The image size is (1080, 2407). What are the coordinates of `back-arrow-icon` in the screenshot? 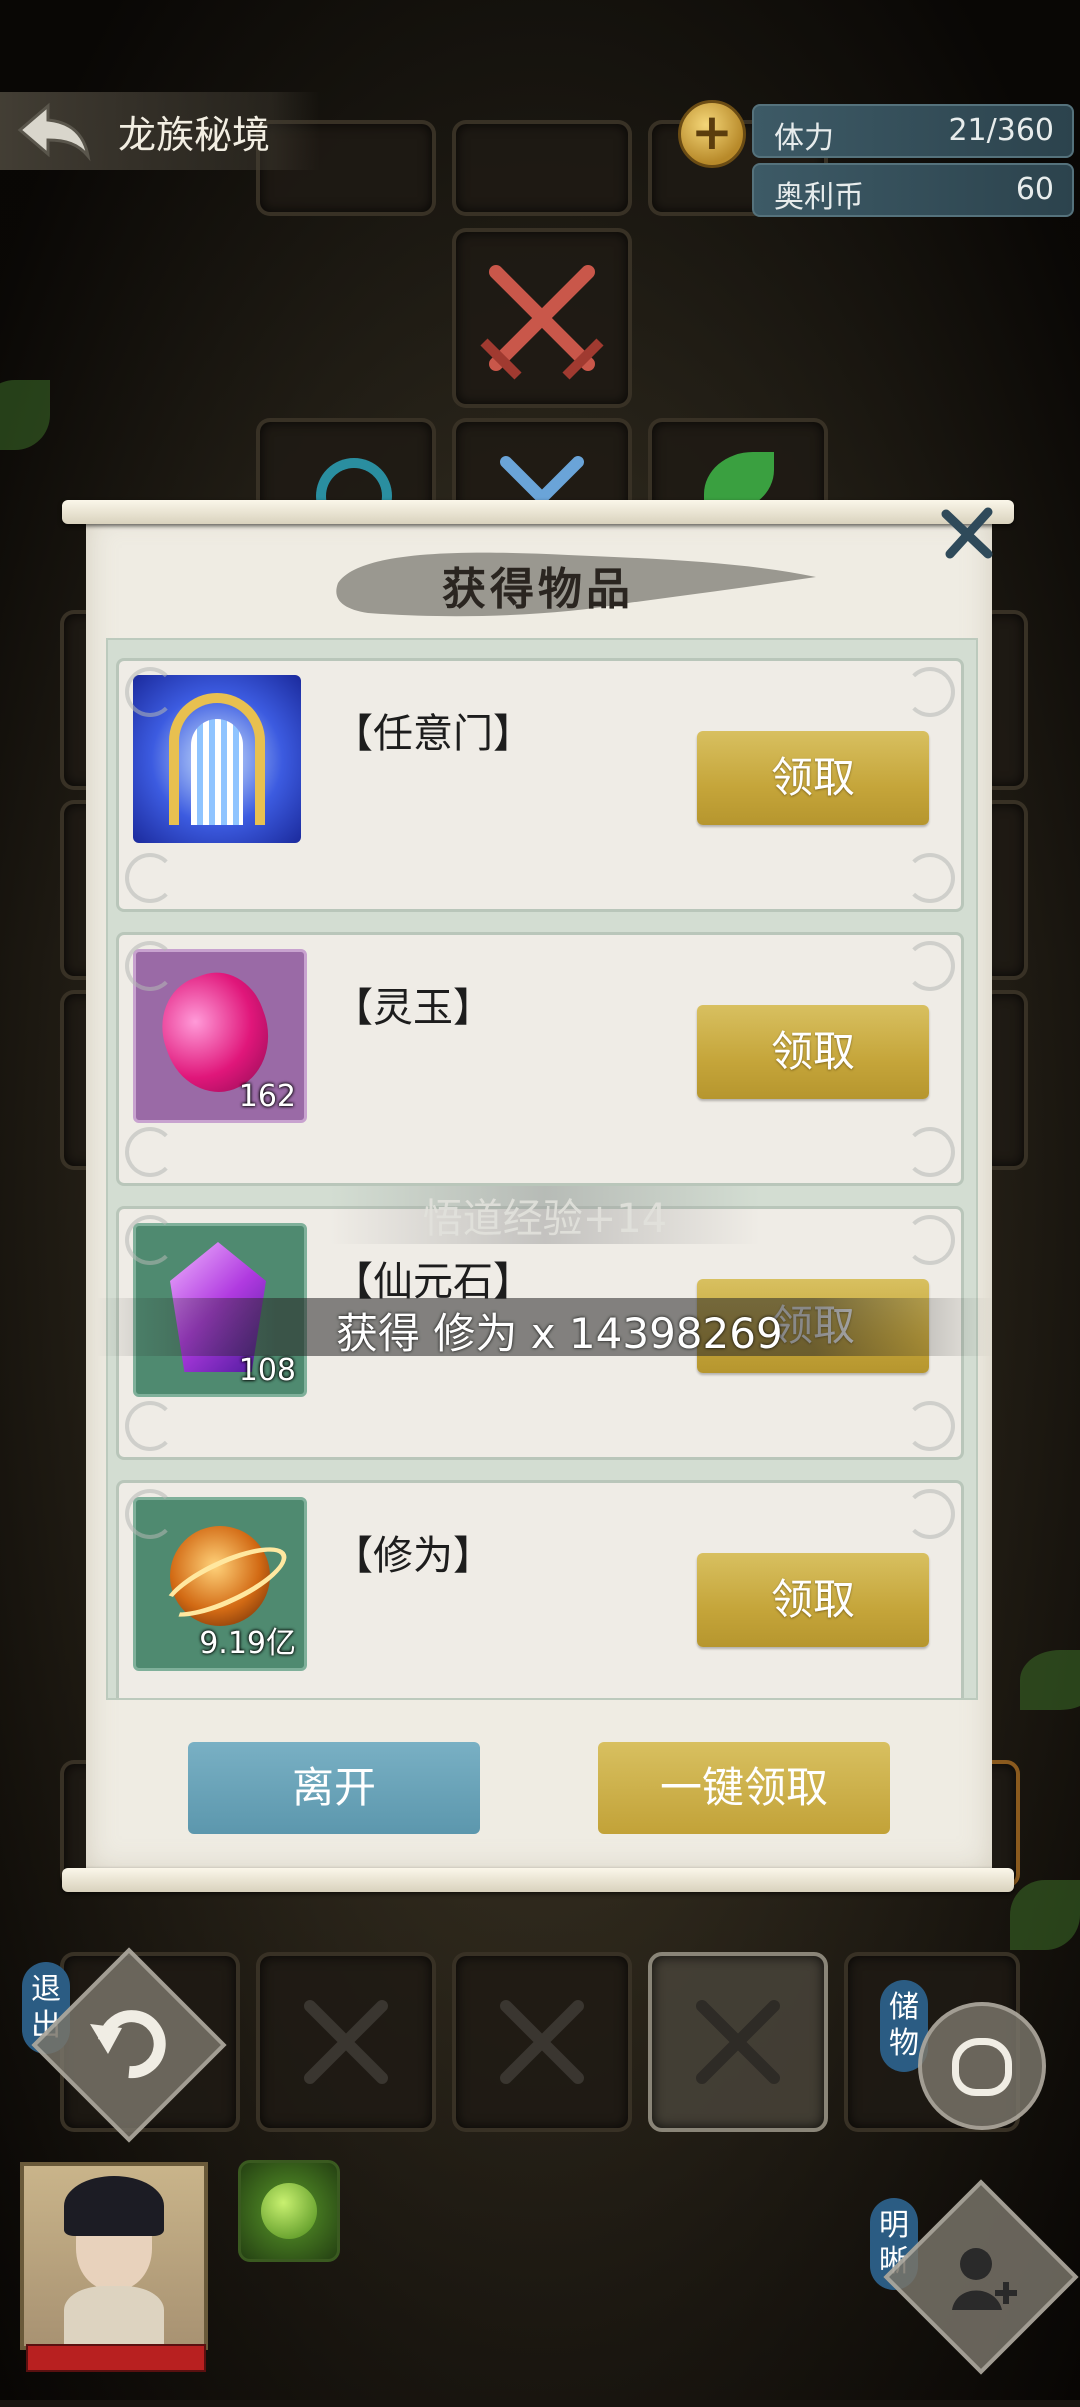 It's located at (54, 131).